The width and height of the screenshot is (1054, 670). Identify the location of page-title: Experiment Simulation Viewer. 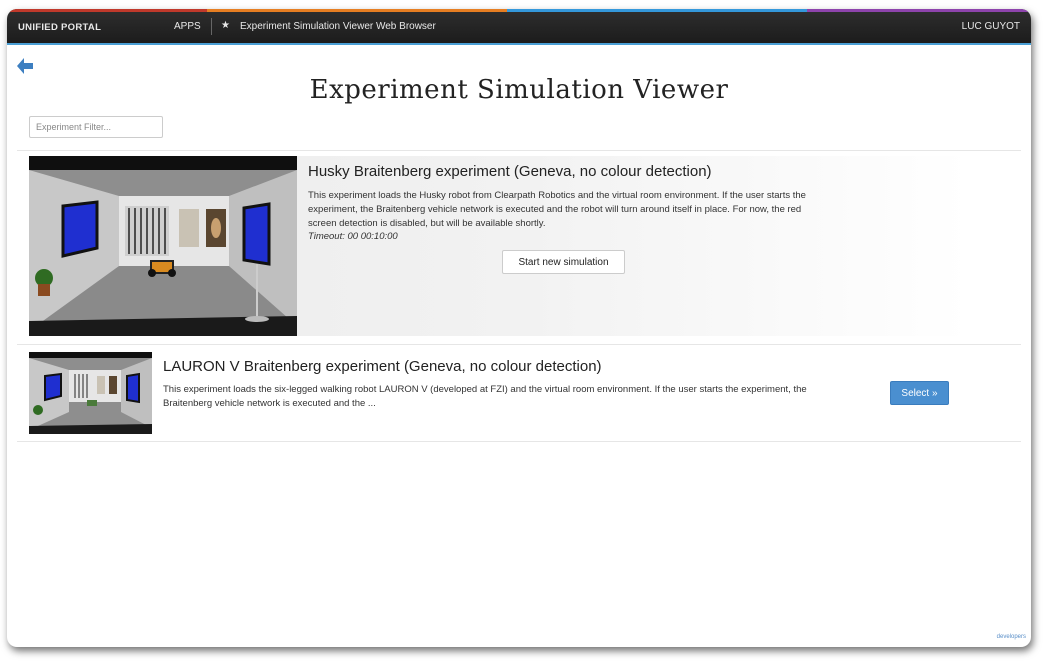
(519, 90).